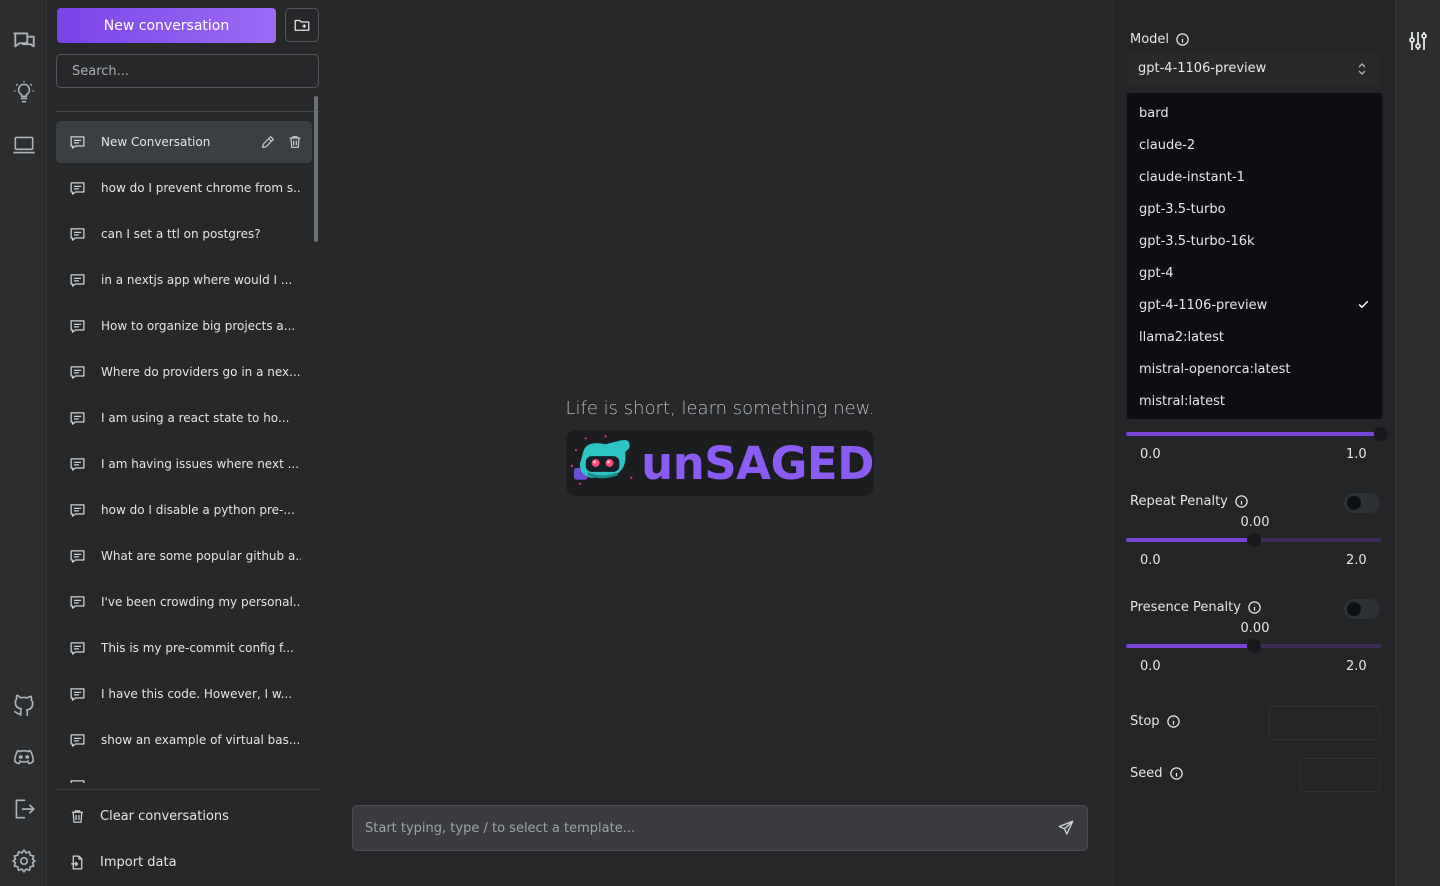 The image size is (1440, 886). I want to click on clear-conversations-button: Clear conversations, so click(188, 816).